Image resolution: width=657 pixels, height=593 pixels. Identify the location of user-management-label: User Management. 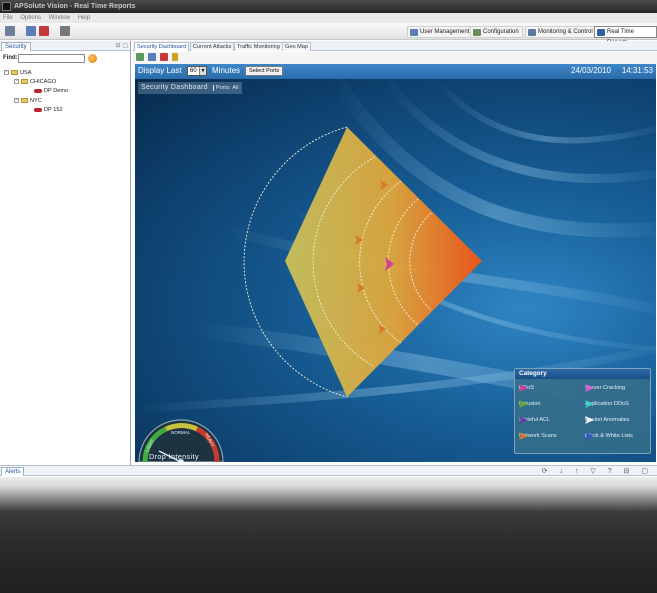
(445, 32).